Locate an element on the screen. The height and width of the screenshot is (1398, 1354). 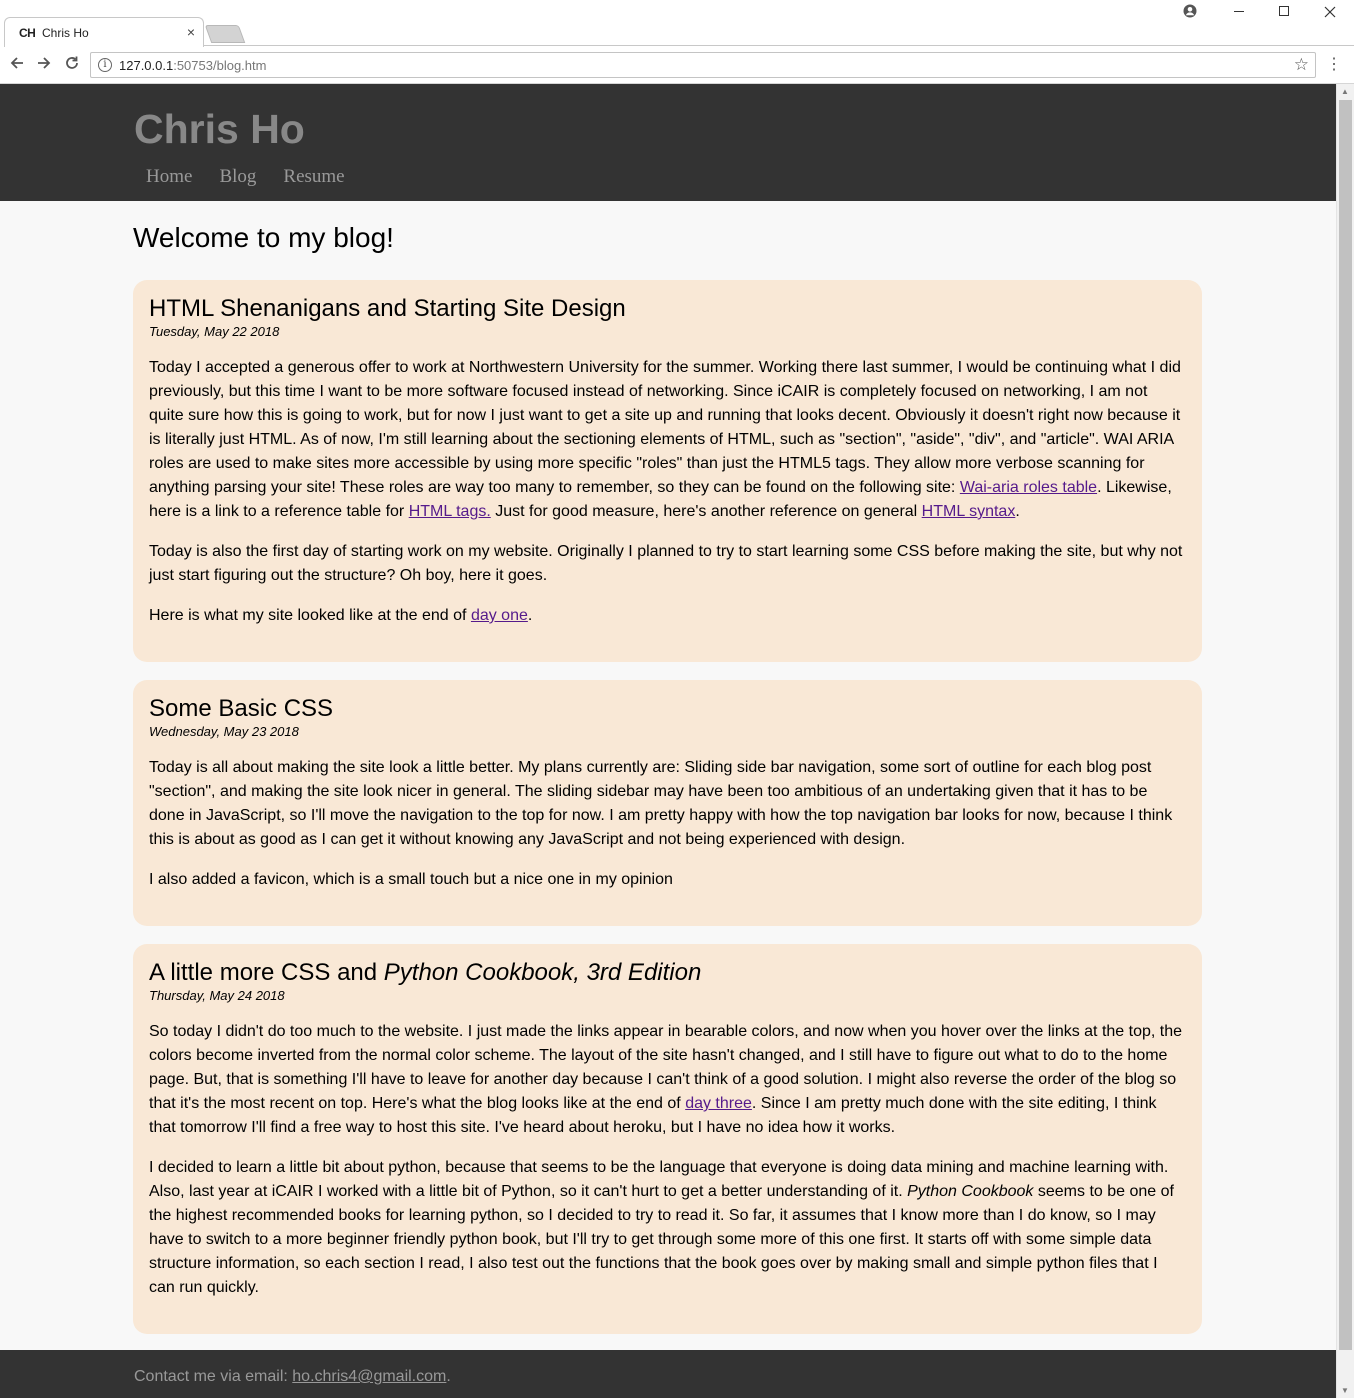
email-link: ho.chris4@gmail.com is located at coordinates (369, 1376).